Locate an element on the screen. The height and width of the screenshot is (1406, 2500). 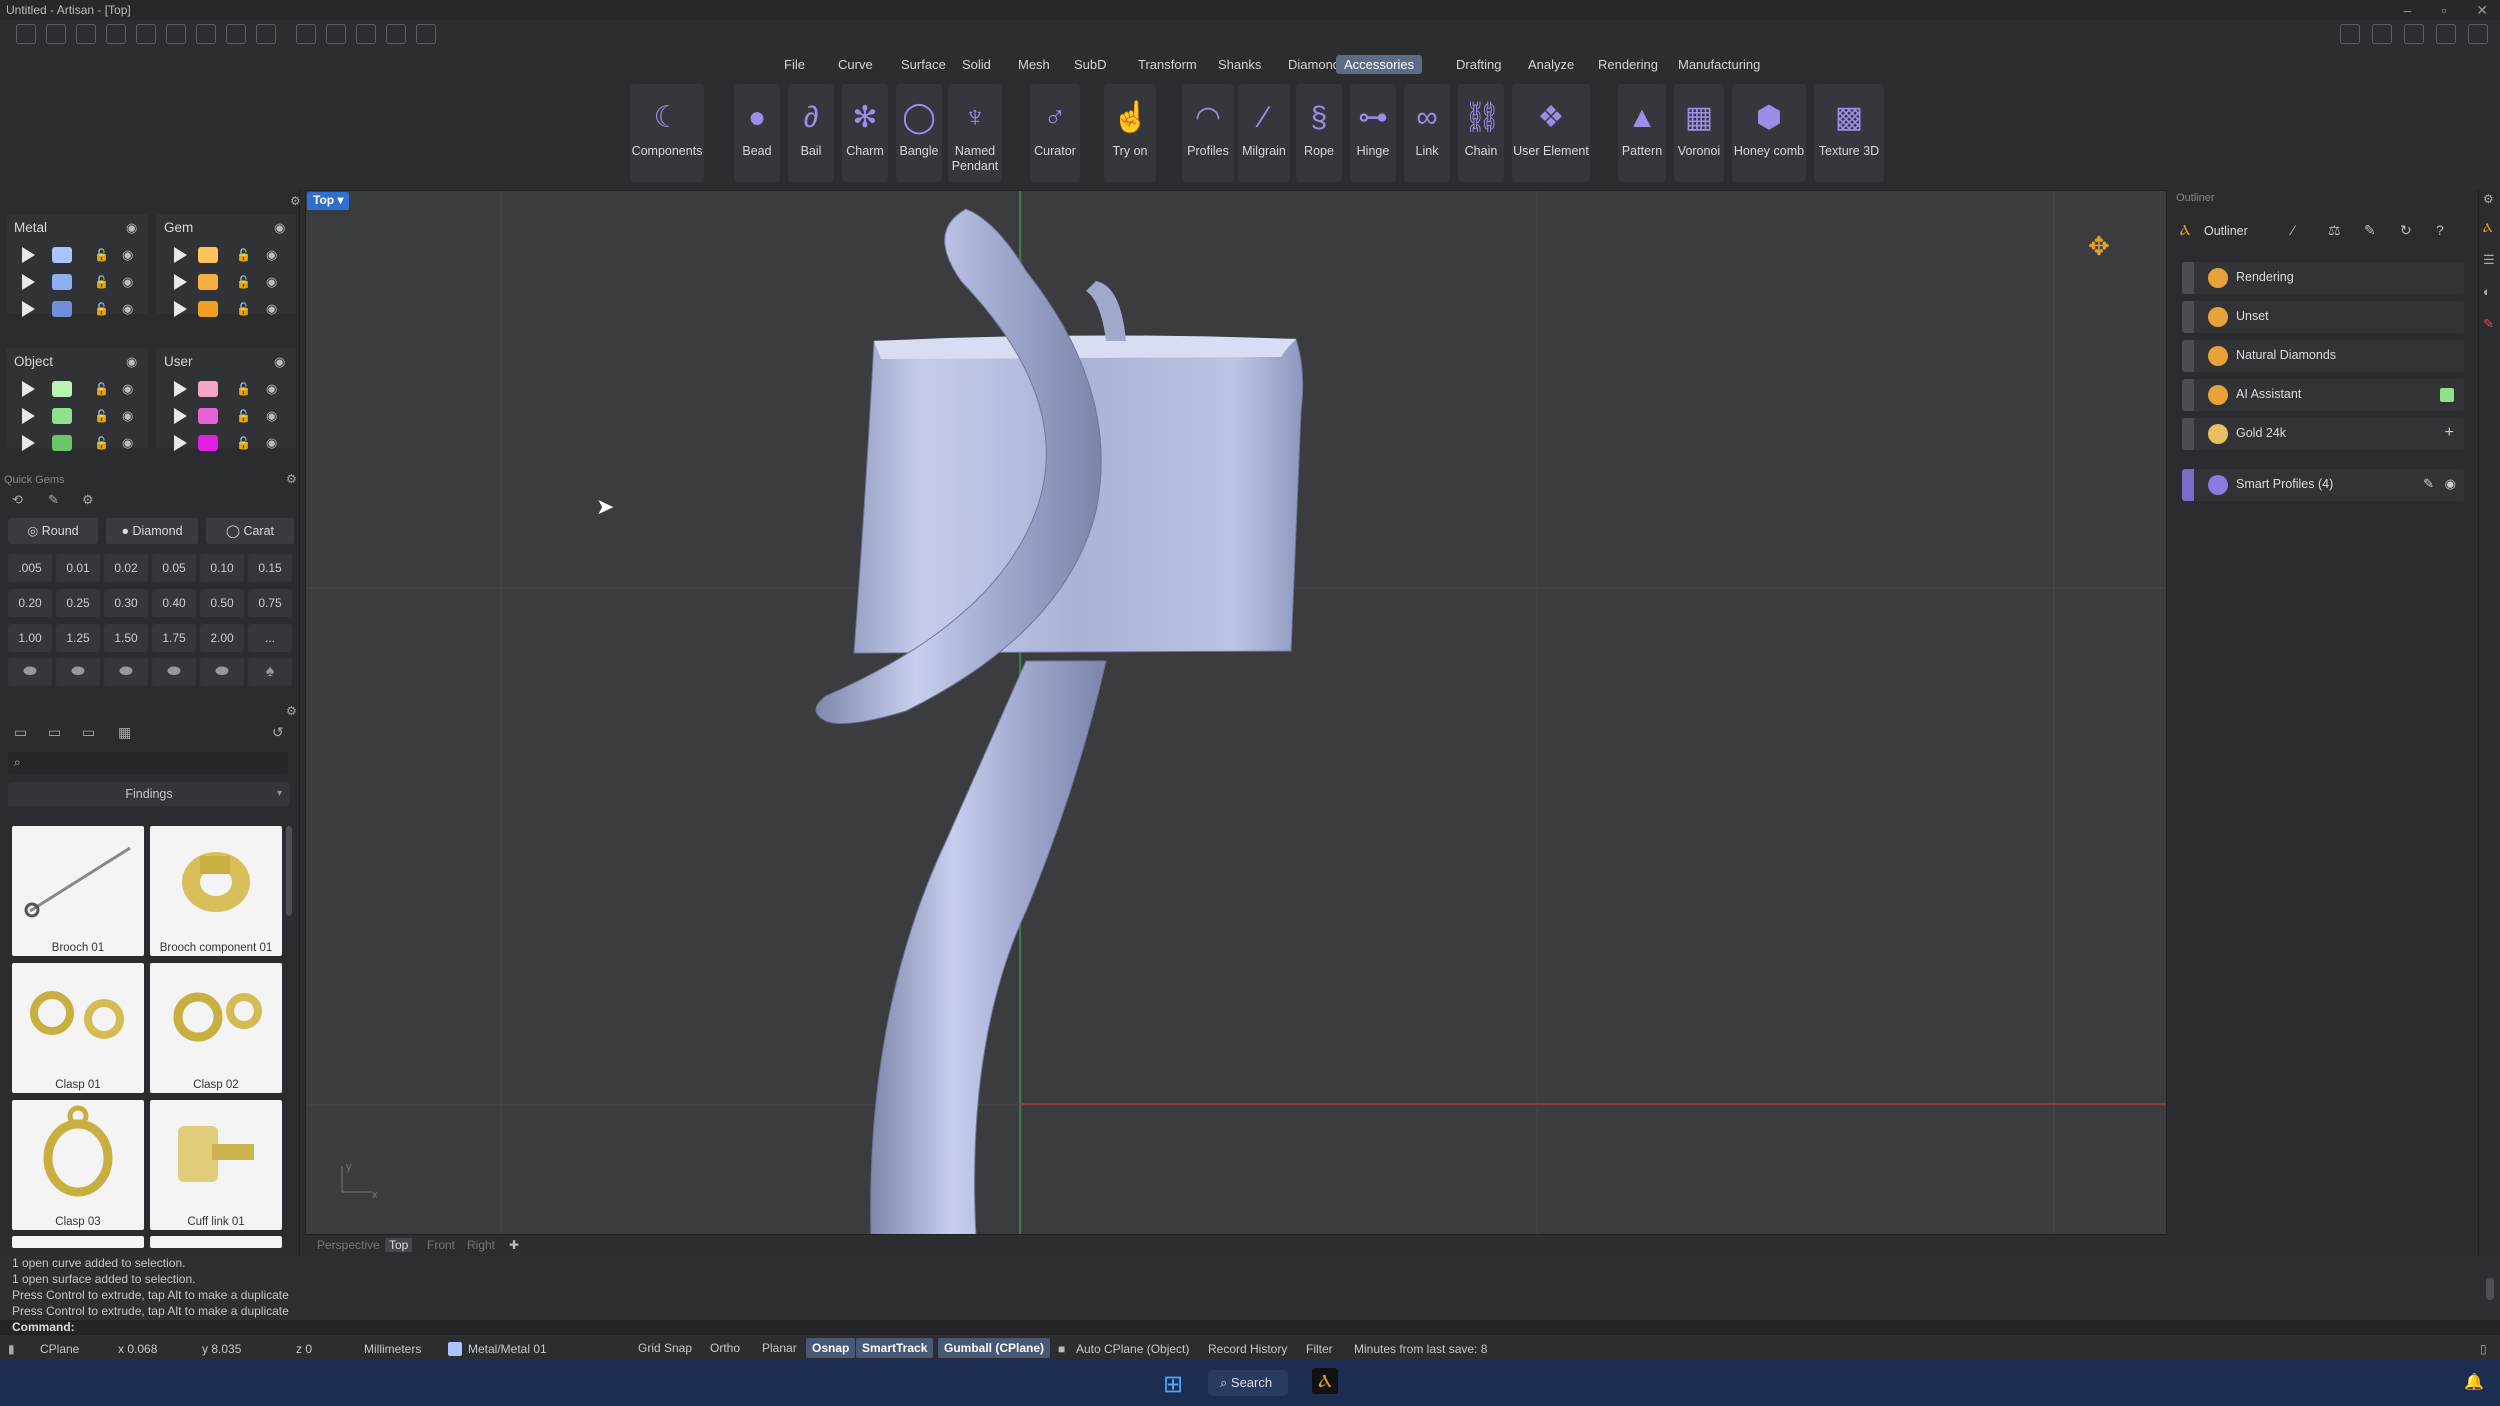
tab-top: Top is located at coordinates (399, 1245).